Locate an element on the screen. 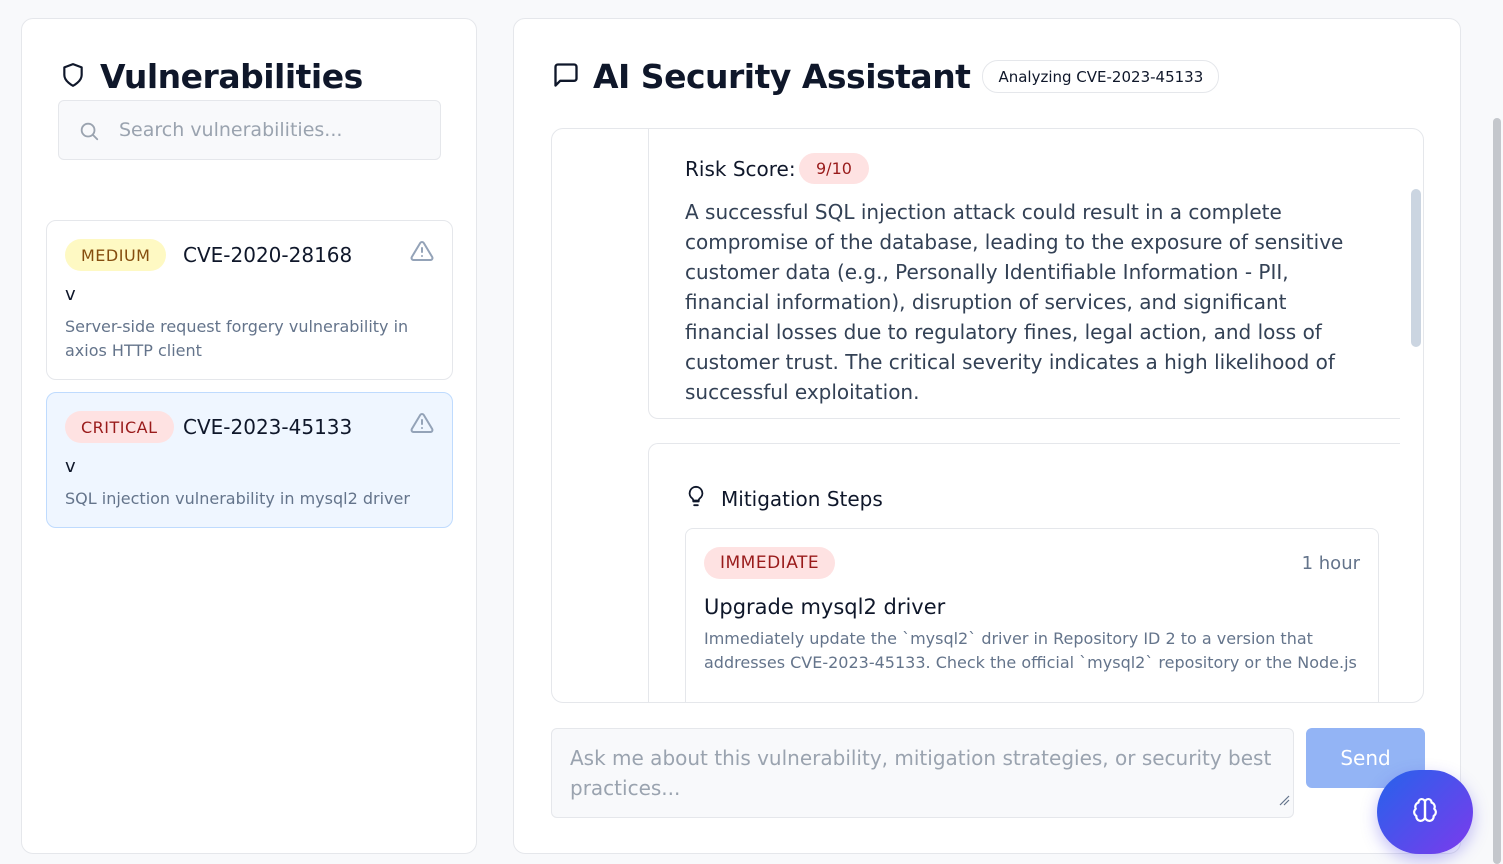 This screenshot has width=1503, height=864. brain-icon is located at coordinates (1425, 812).